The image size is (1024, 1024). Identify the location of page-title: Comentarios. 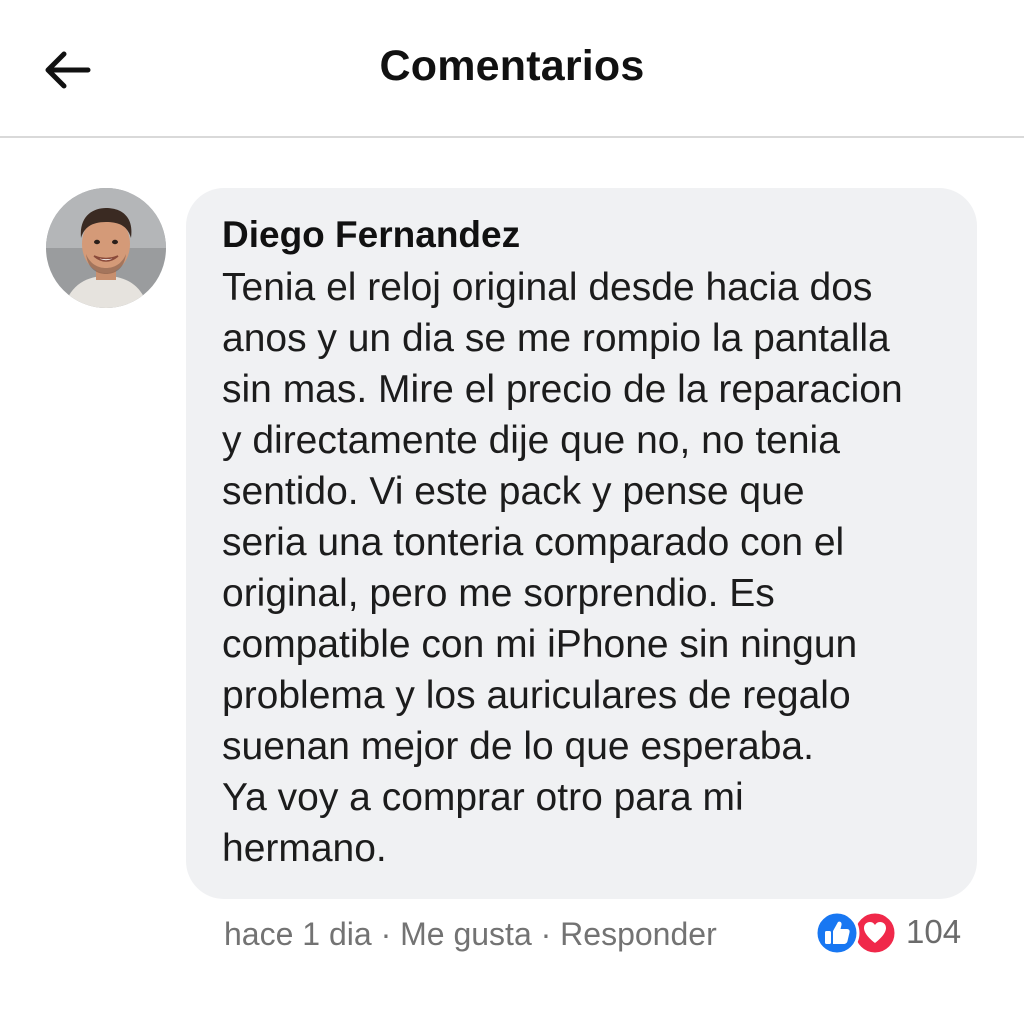
(512, 66).